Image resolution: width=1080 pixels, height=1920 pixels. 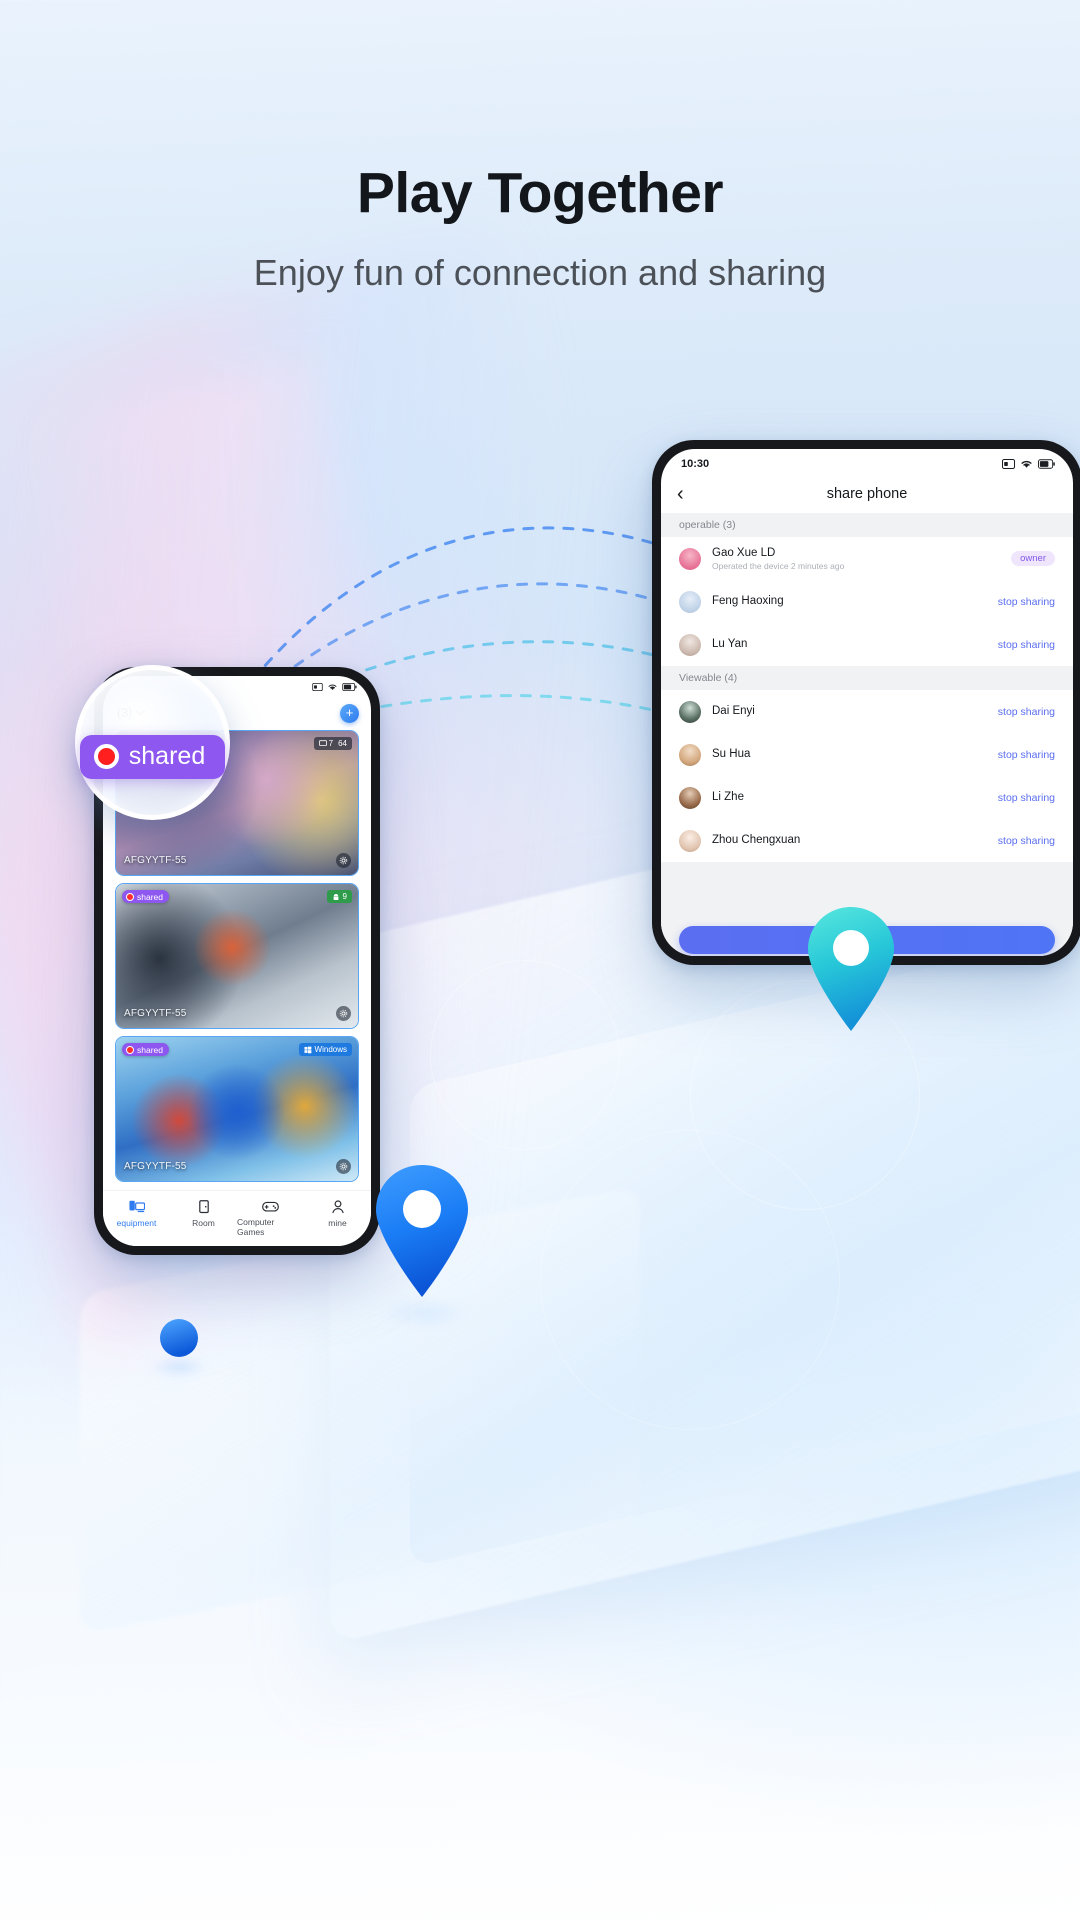 I want to click on pin-reflection, so click(x=425, y=1313).